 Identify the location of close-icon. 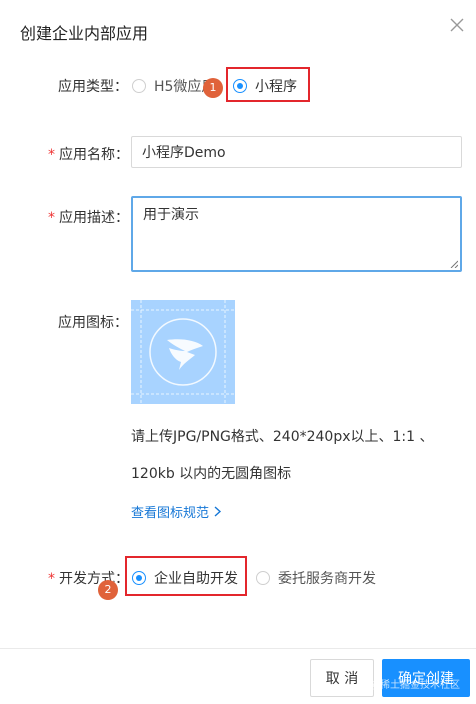
(457, 25).